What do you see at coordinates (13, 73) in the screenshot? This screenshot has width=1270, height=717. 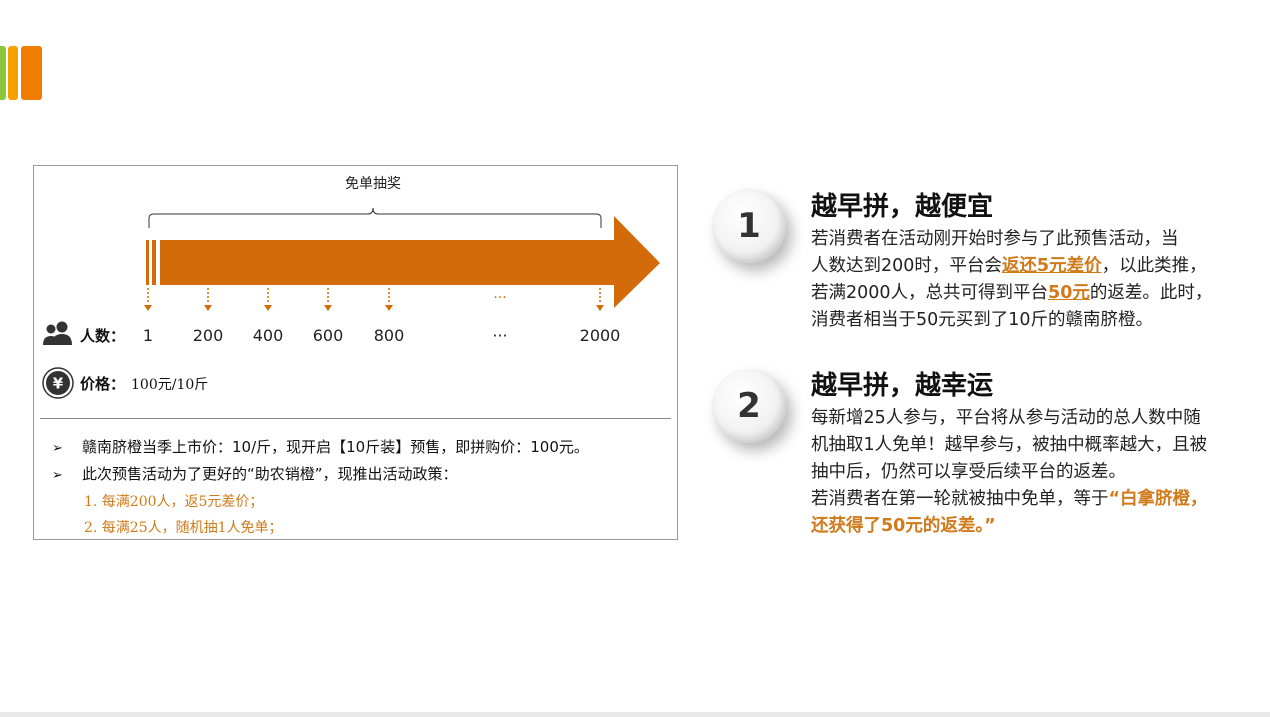 I see `corner-bar-yellow` at bounding box center [13, 73].